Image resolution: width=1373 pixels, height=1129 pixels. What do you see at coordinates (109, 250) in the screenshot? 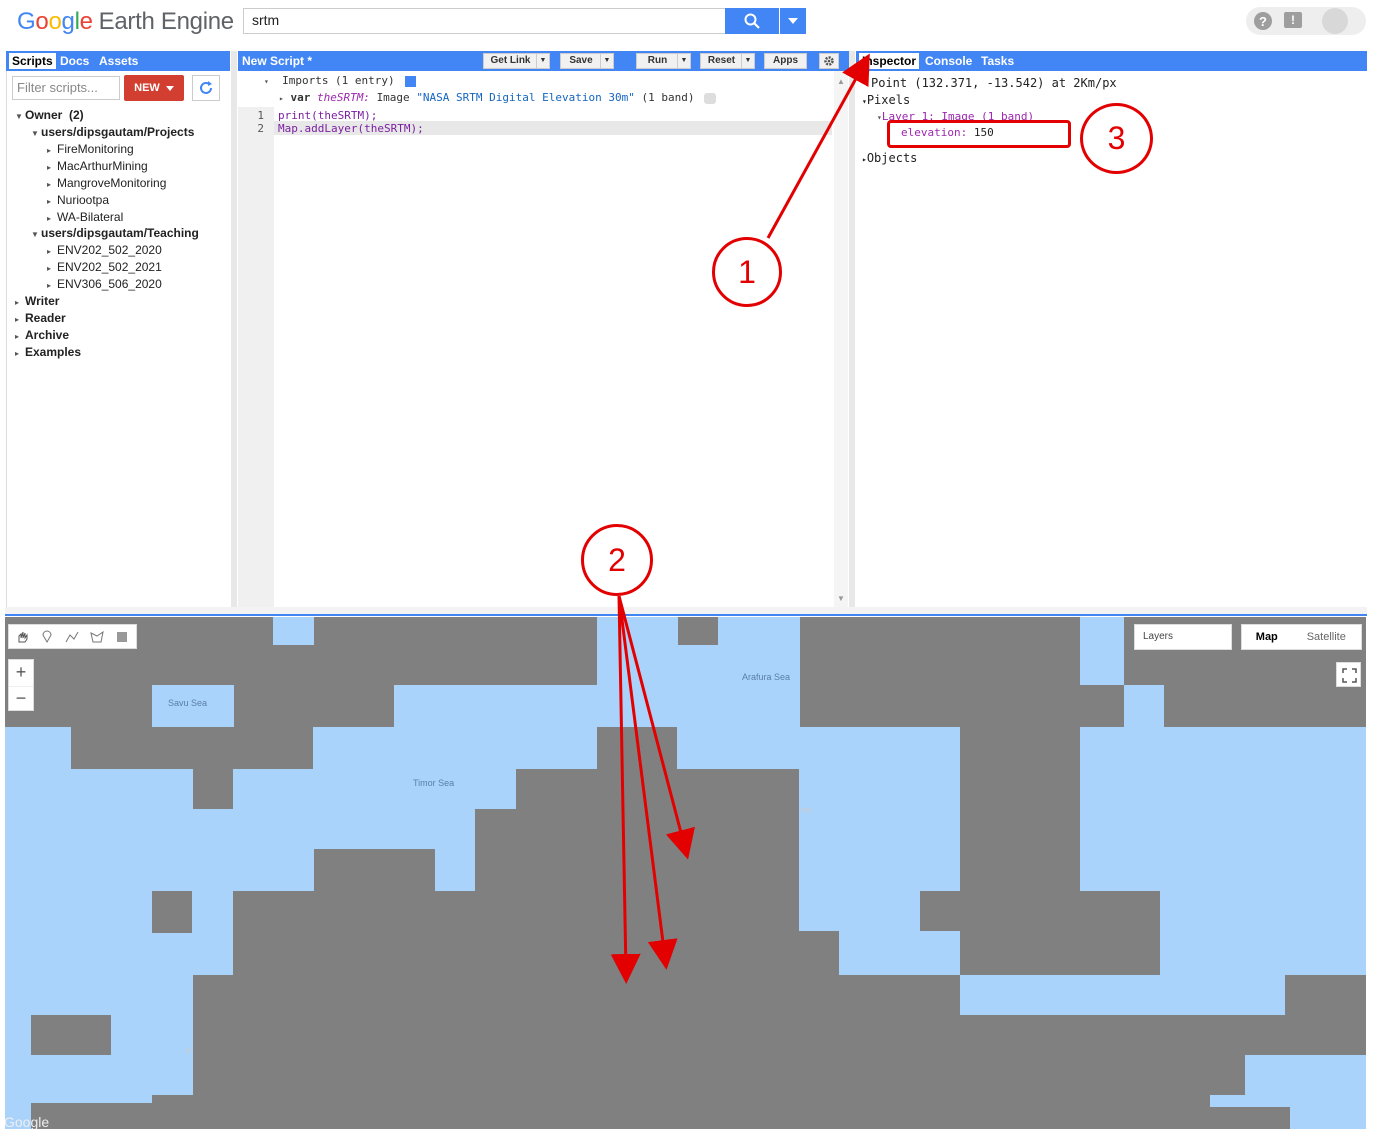
I see `tree-label: ENV202_502_2020` at bounding box center [109, 250].